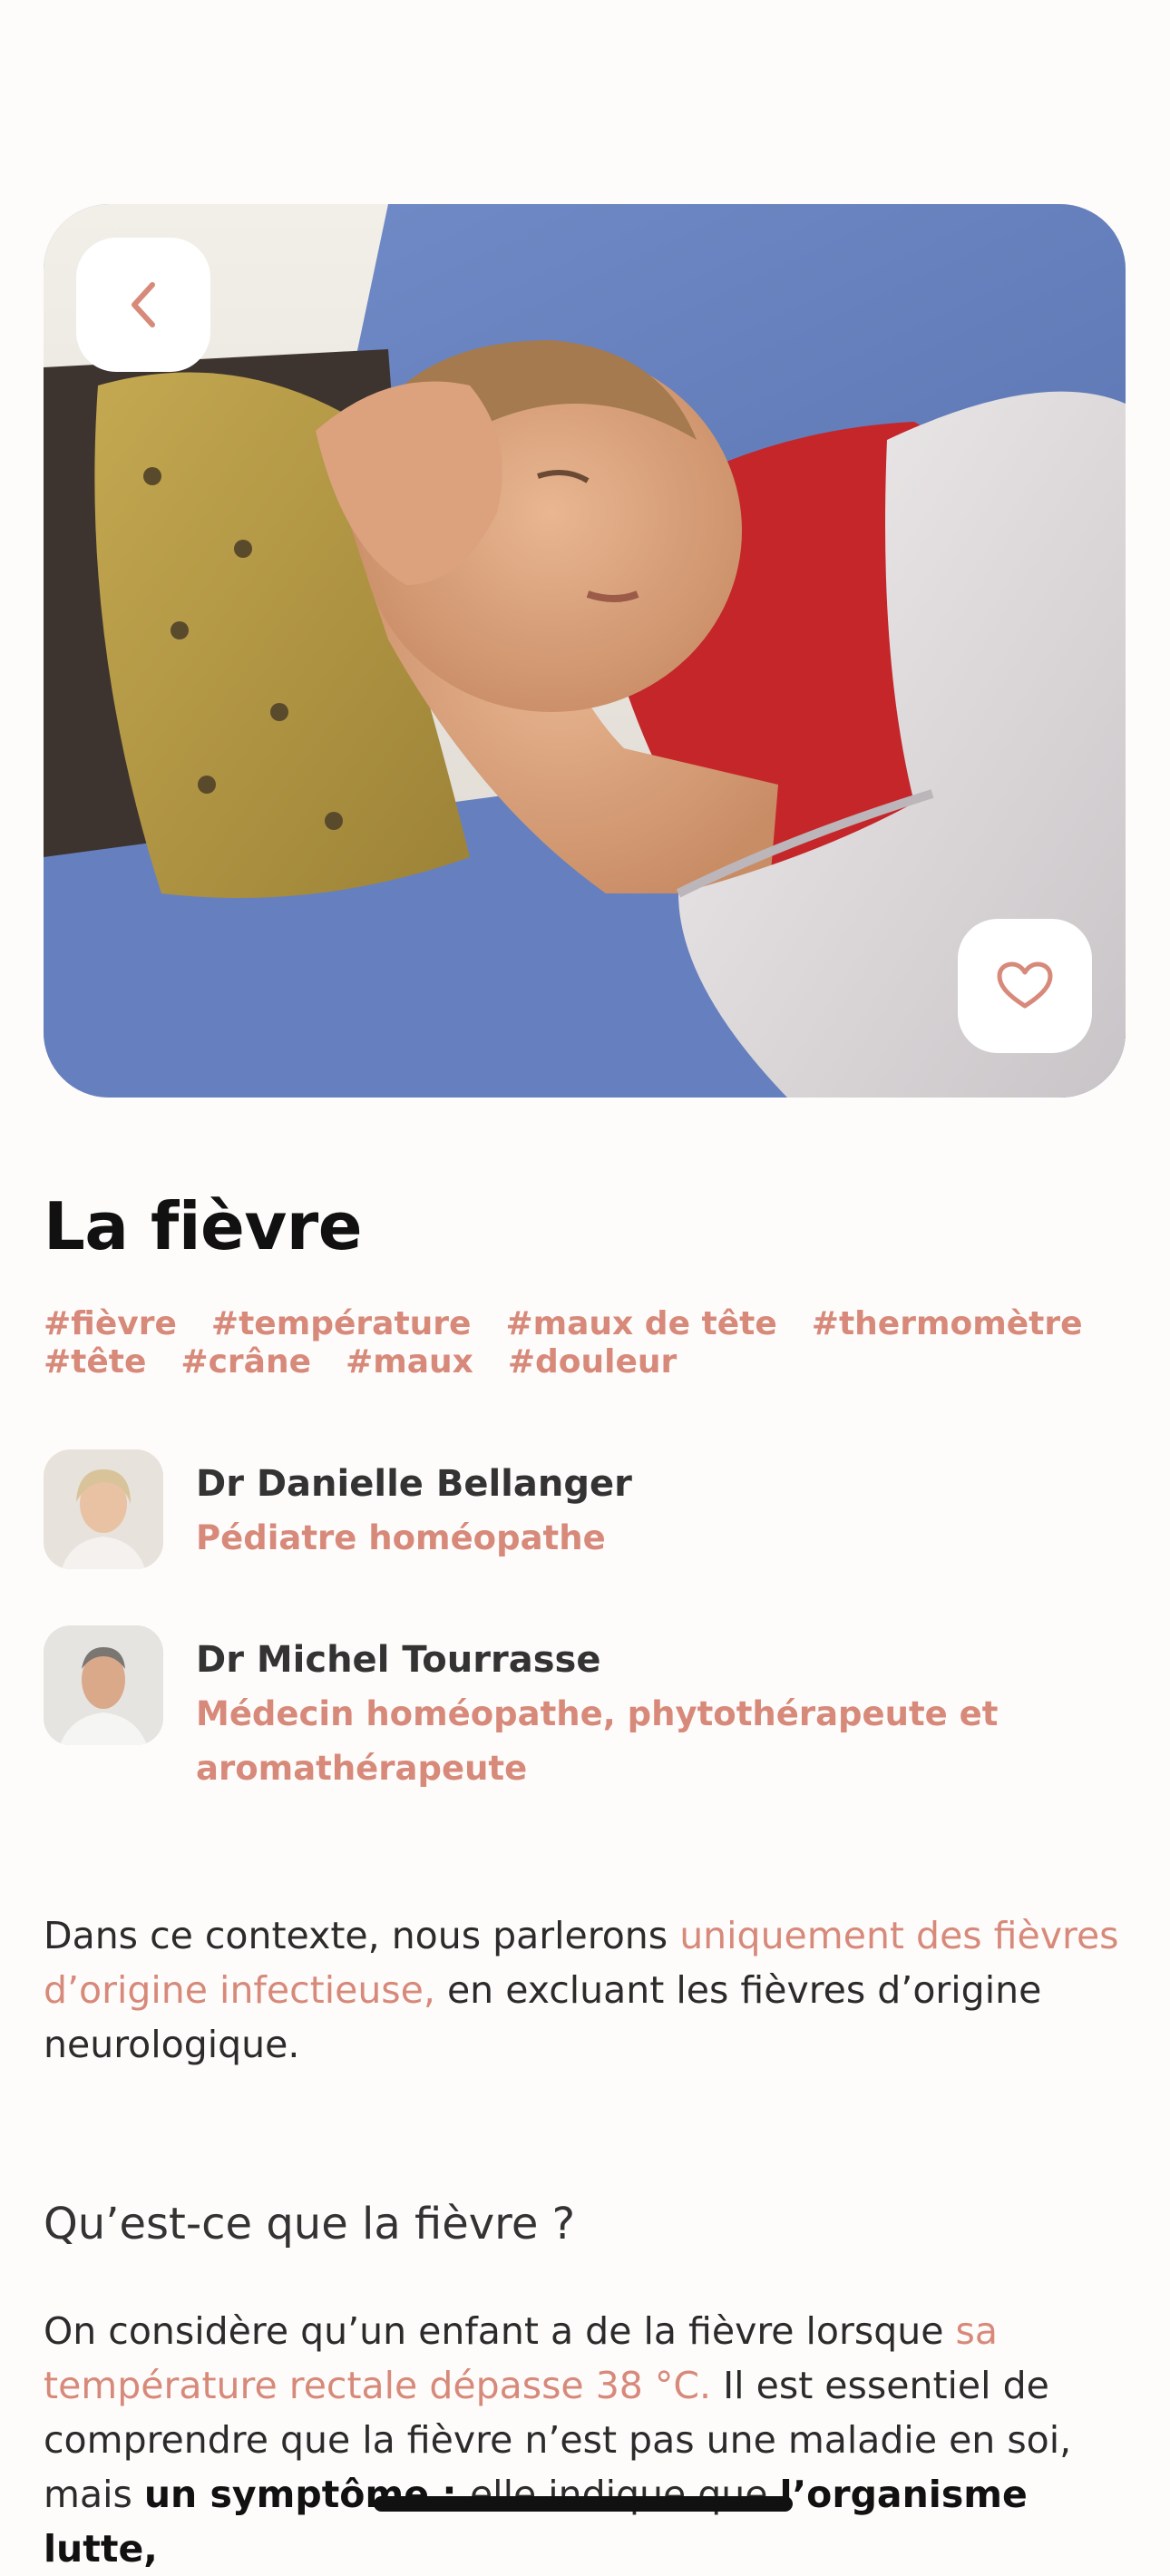  Describe the element at coordinates (245, 1362) in the screenshot. I see `tag: #crâne` at that location.